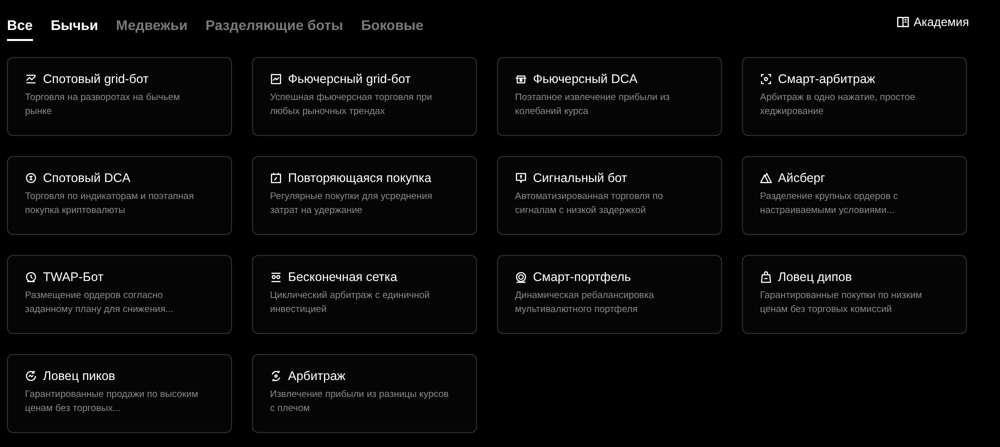  What do you see at coordinates (802, 178) in the screenshot?
I see `bot-title: Айсберг` at bounding box center [802, 178].